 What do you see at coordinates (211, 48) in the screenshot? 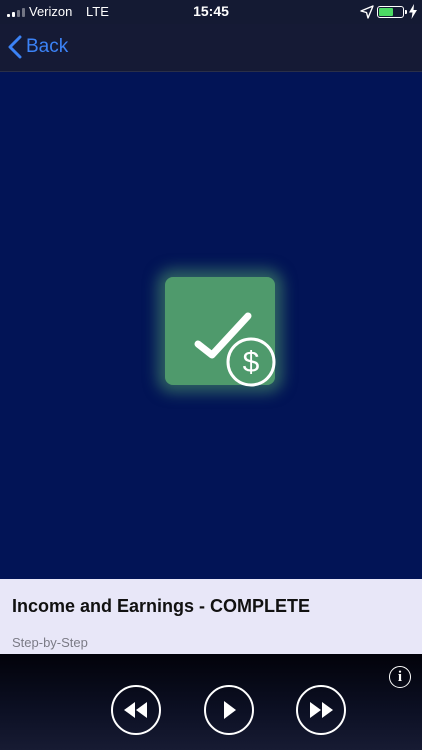
I see `navigation-bar: Back` at bounding box center [211, 48].